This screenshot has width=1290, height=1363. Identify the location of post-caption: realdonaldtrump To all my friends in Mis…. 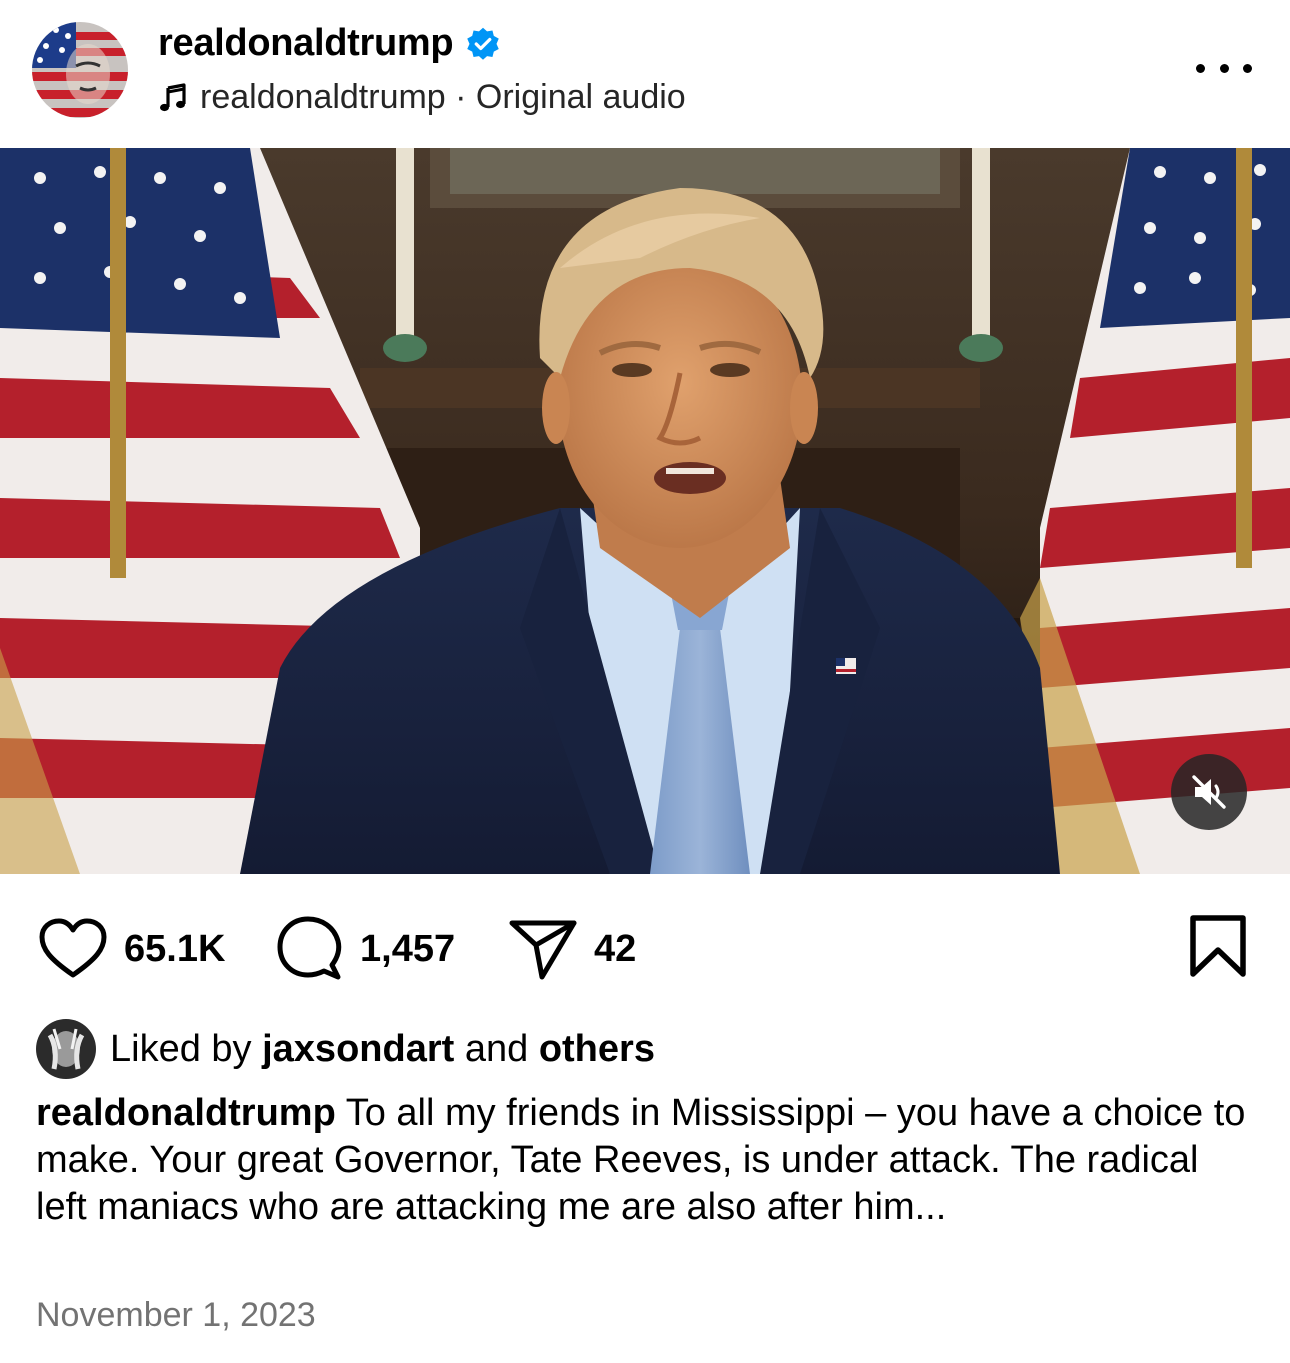
(646, 1160).